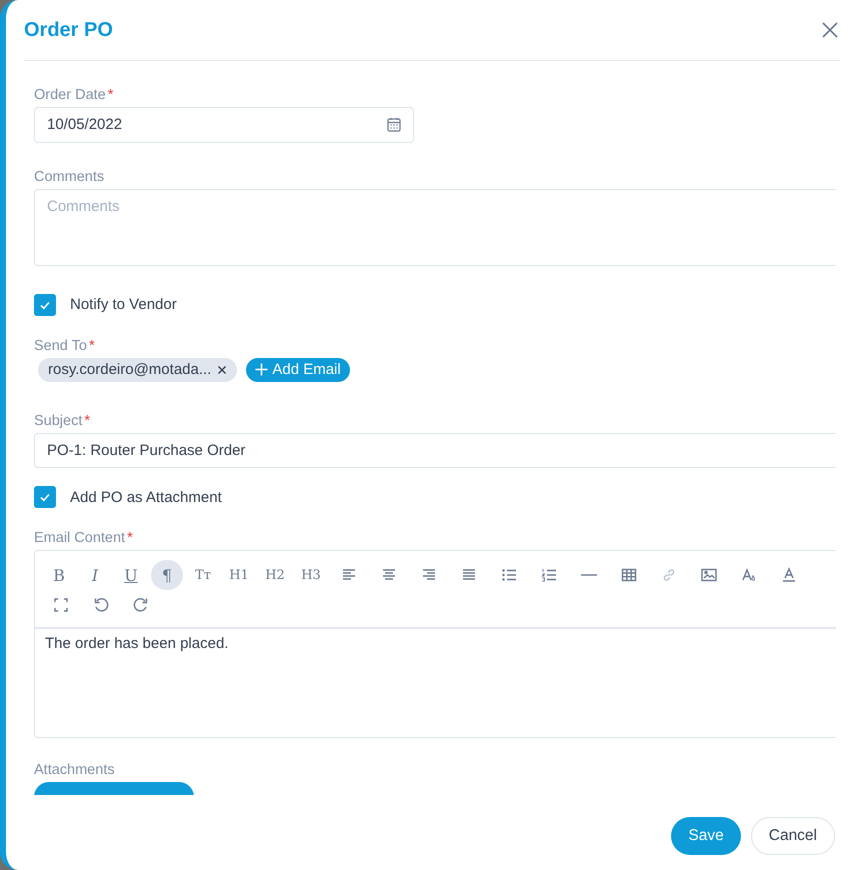  I want to click on format-button: U, so click(131, 575).